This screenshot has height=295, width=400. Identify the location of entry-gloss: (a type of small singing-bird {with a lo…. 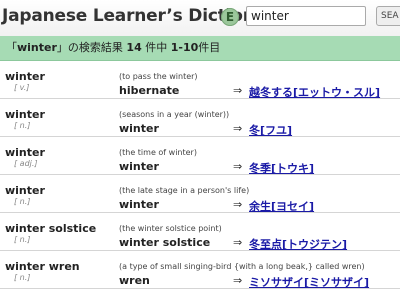
(242, 266).